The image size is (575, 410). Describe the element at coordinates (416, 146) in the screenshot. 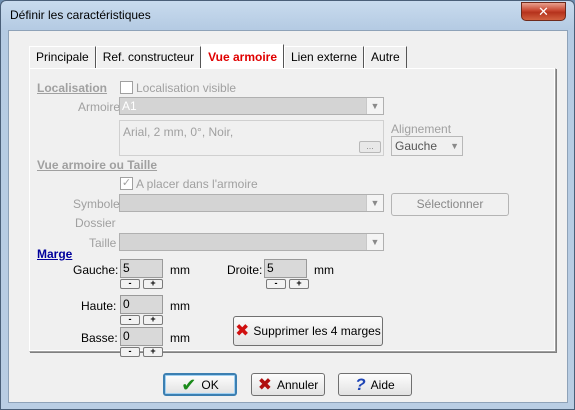

I see `alignement-value: Gauche` at that location.